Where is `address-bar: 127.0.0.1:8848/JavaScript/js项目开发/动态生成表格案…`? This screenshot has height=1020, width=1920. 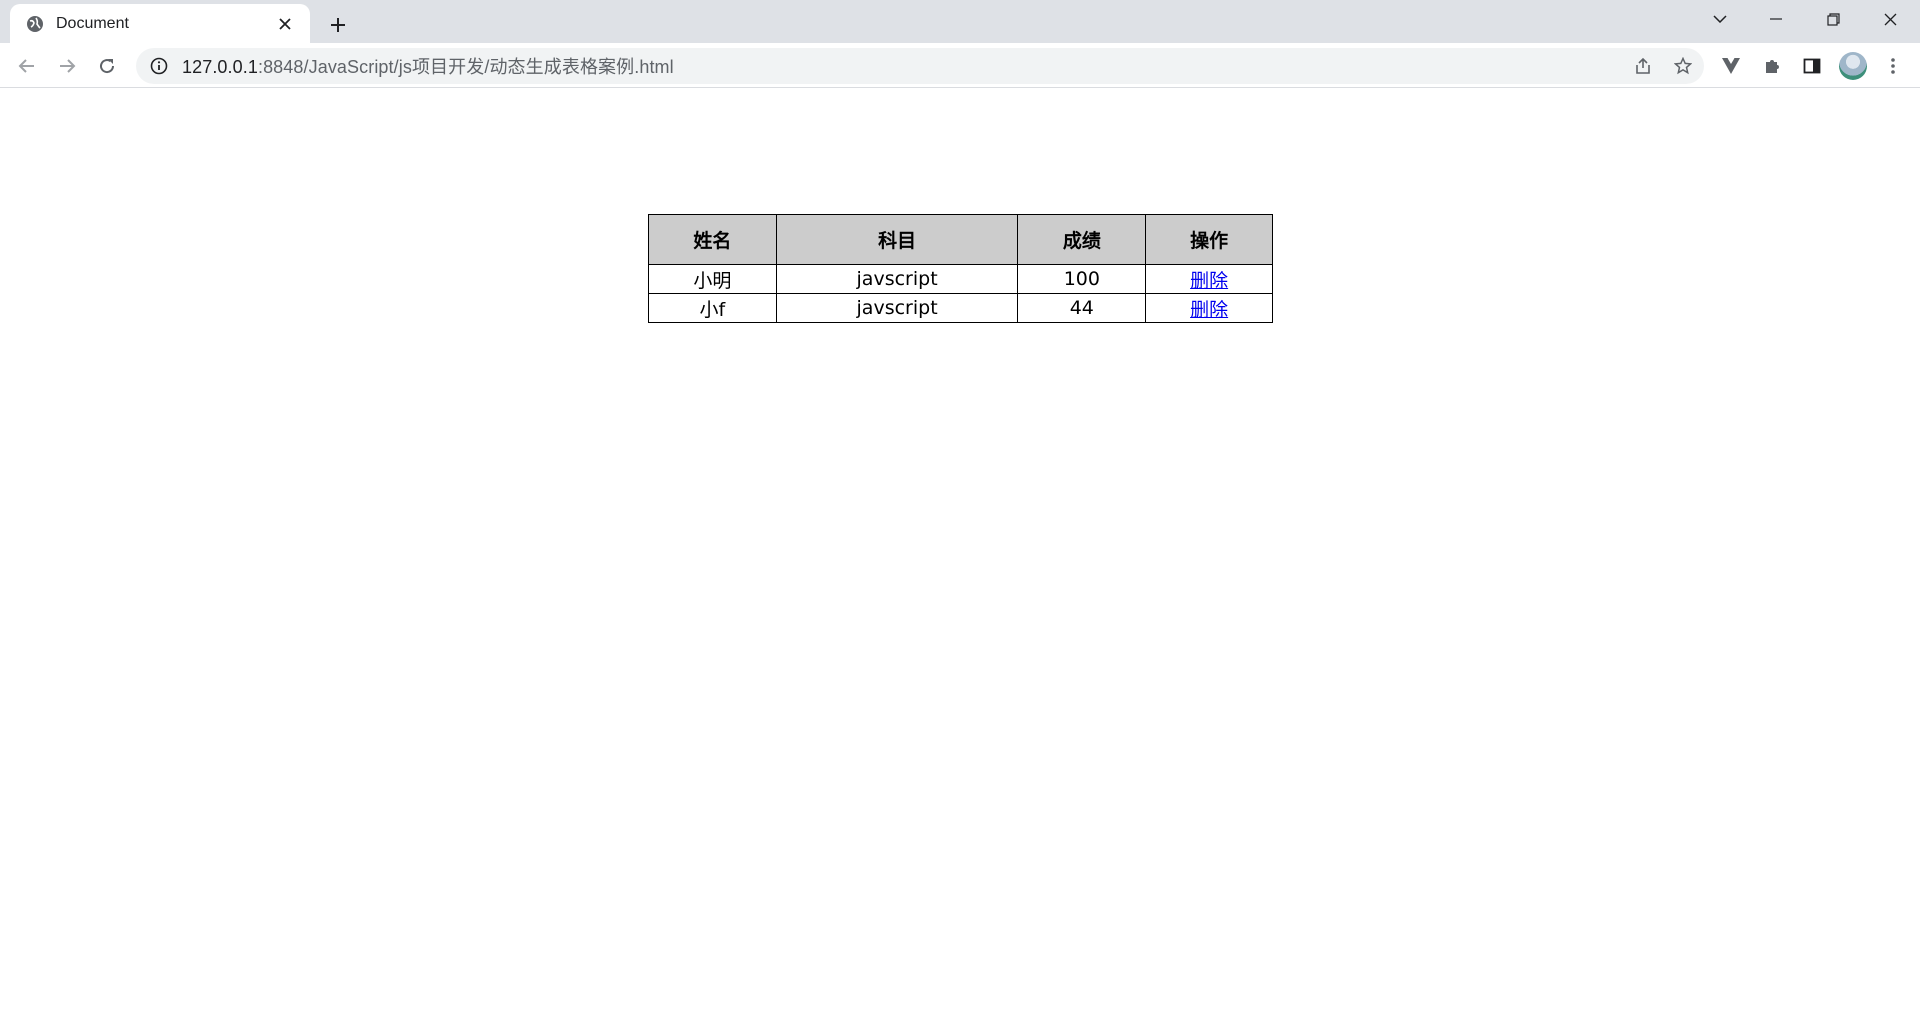 address-bar: 127.0.0.1:8848/JavaScript/js项目开发/动态生成表格案… is located at coordinates (920, 66).